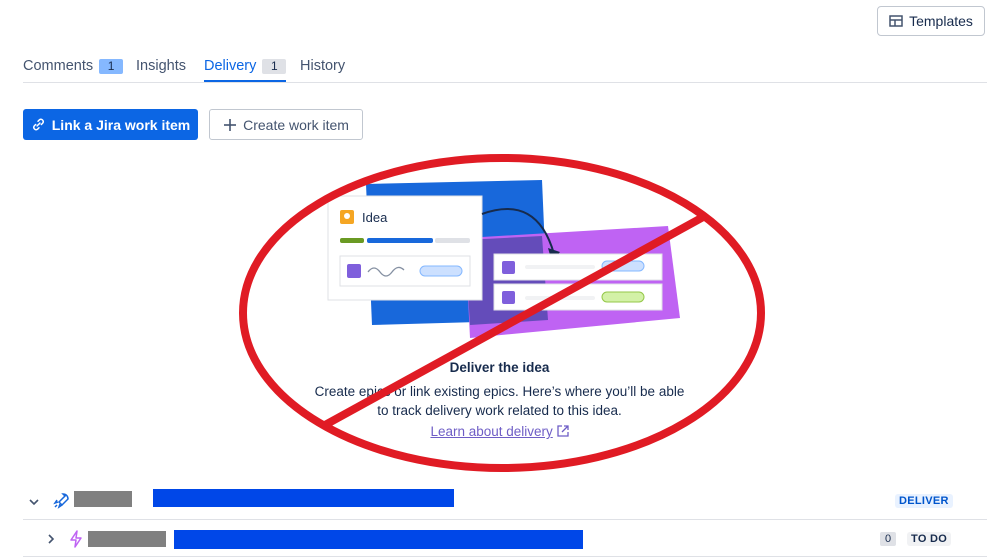 The width and height of the screenshot is (999, 560). I want to click on tab-delivery: Delivery 1, so click(245, 66).